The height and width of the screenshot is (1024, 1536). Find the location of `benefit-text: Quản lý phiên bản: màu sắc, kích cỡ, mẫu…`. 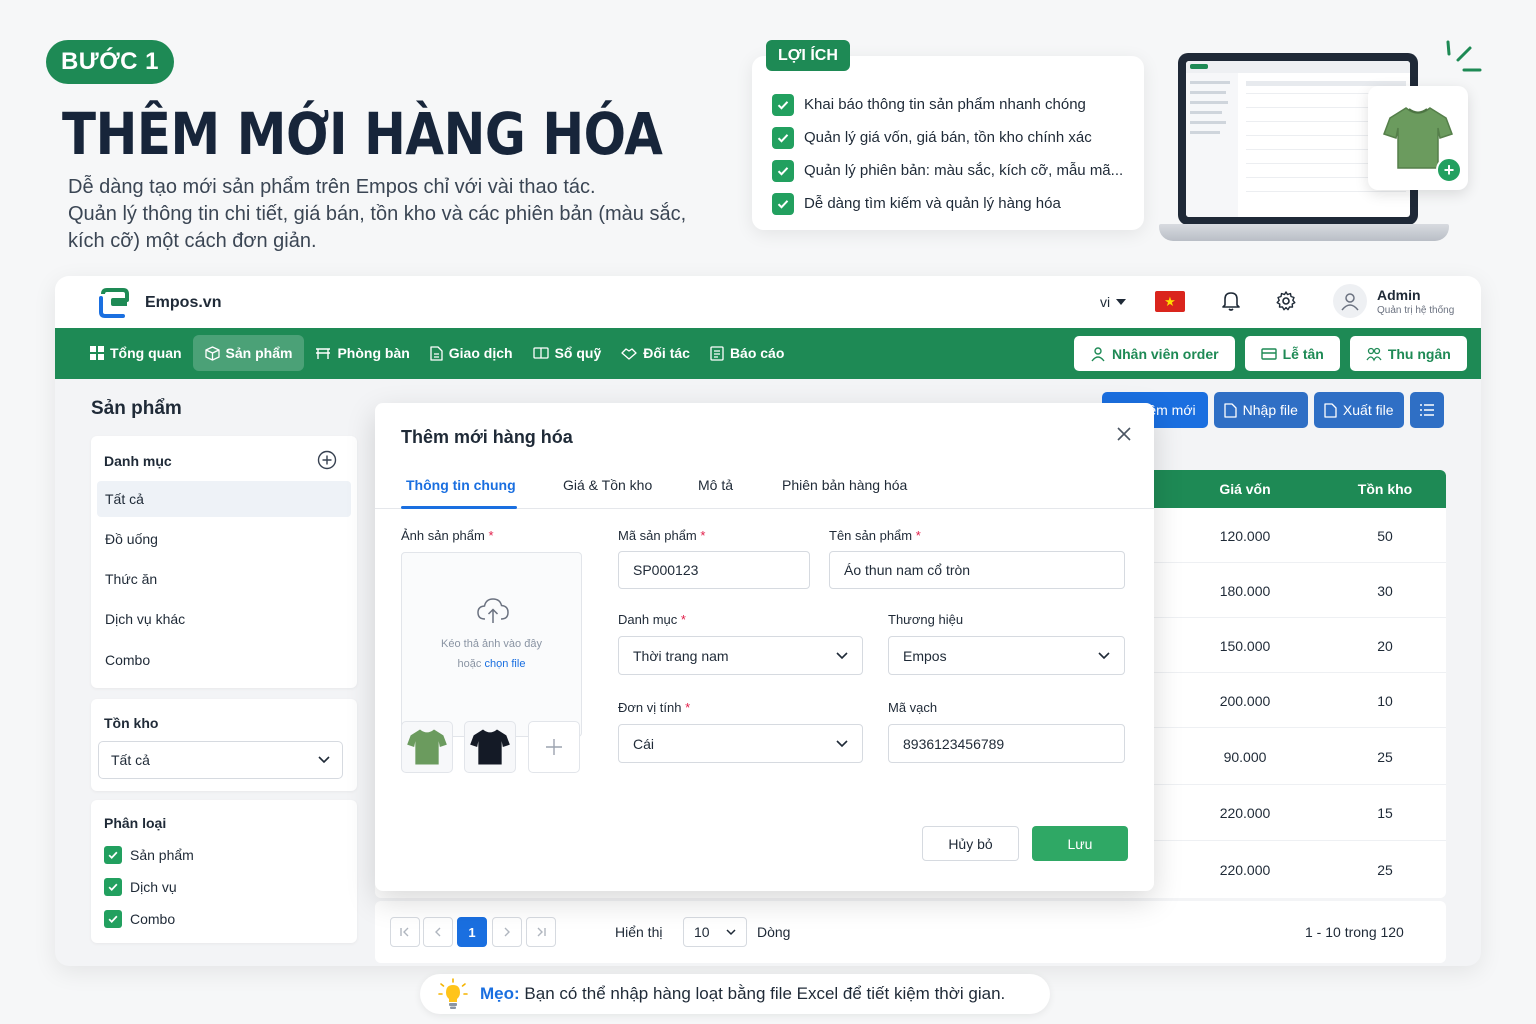

benefit-text: Quản lý phiên bản: màu sắc, kích cỡ, mẫu… is located at coordinates (964, 170).